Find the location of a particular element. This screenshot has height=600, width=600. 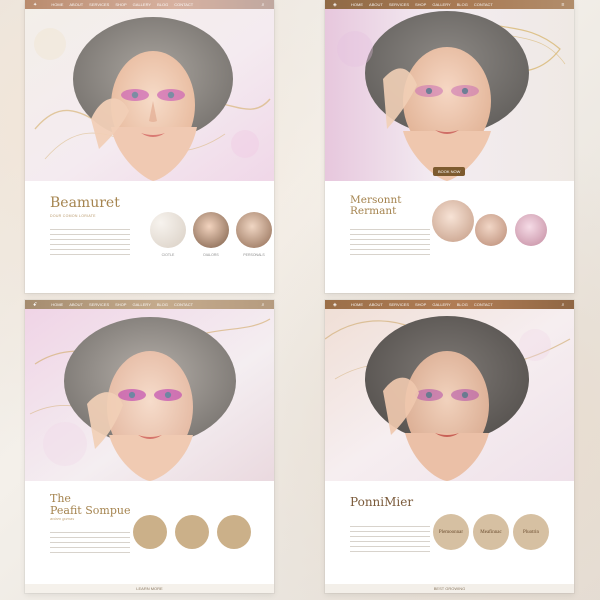

content-section: Mersonnt Rermant is located at coordinates (449, 237).